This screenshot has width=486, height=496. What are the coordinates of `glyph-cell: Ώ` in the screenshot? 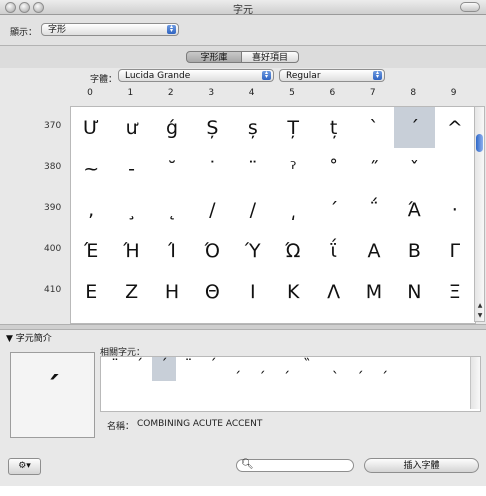 It's located at (293, 250).